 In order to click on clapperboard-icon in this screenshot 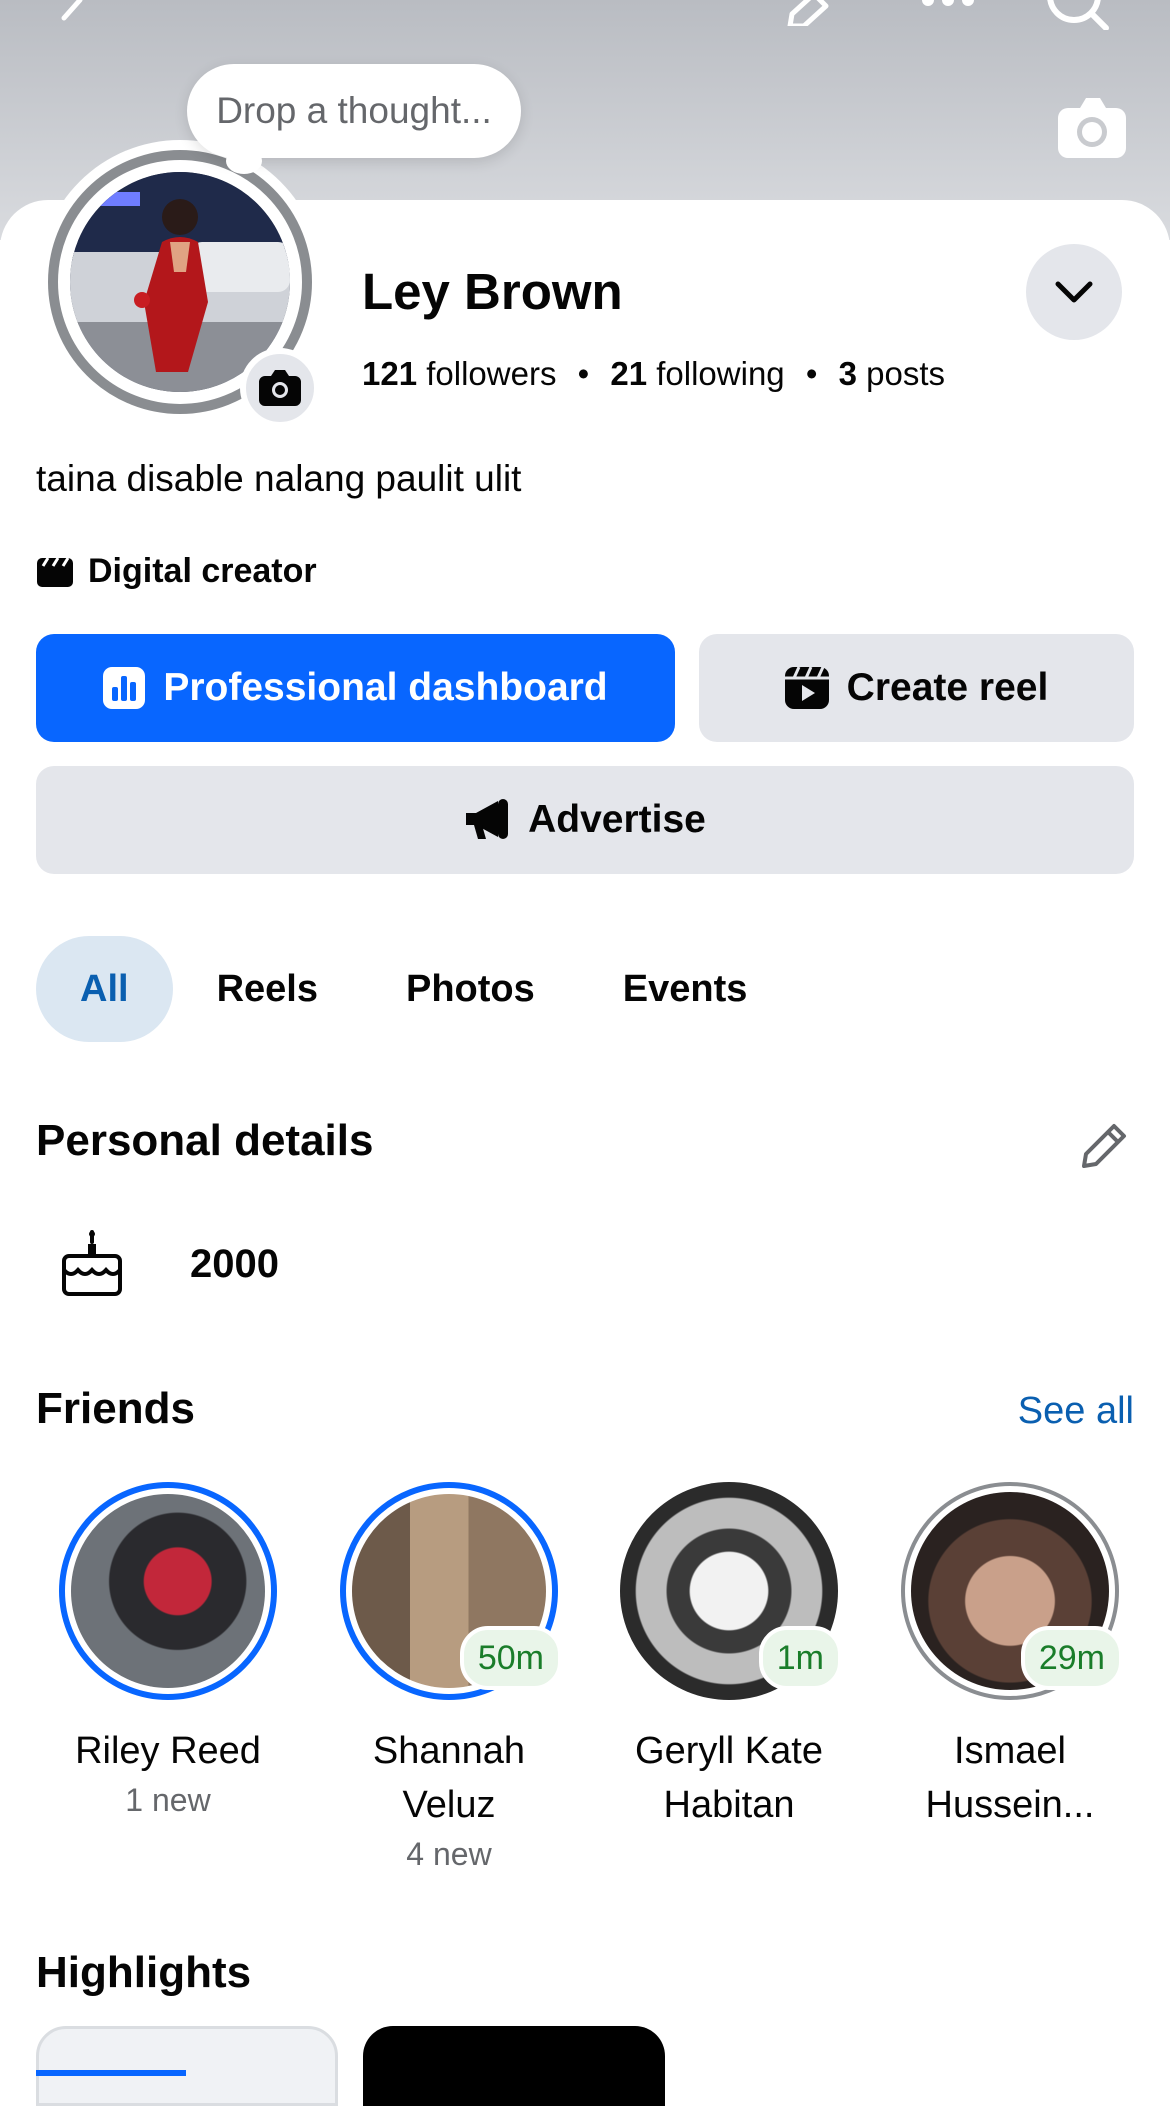, I will do `click(55, 571)`.